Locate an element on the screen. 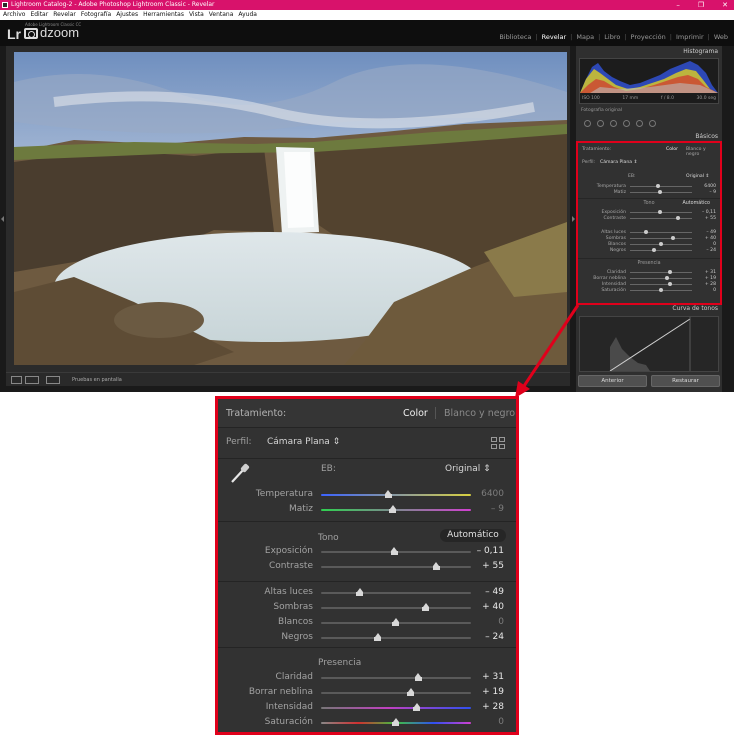  slider-value: – 0,11 is located at coordinates (490, 551).